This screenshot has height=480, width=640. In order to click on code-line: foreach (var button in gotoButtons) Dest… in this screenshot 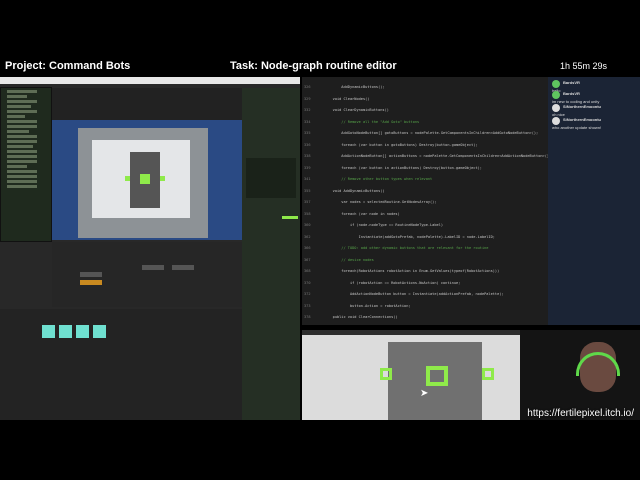, I will do `click(401, 144)`.